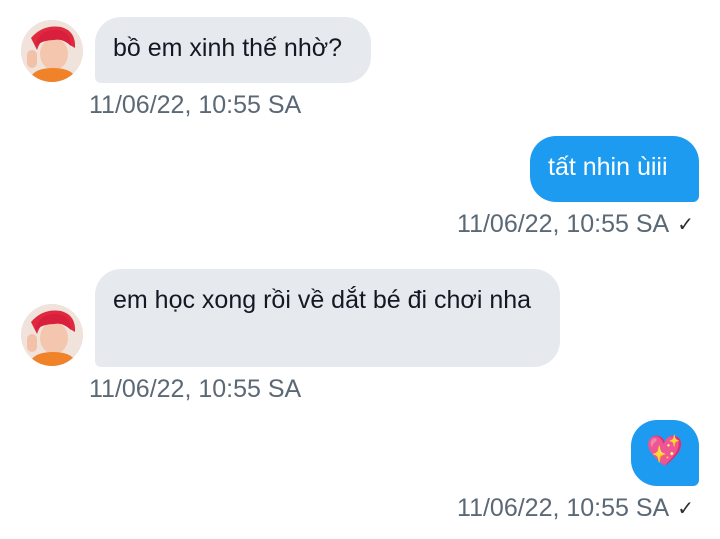  What do you see at coordinates (322, 300) in the screenshot?
I see `message-text: em học xong rồi về dắt bé đi chơi nha` at bounding box center [322, 300].